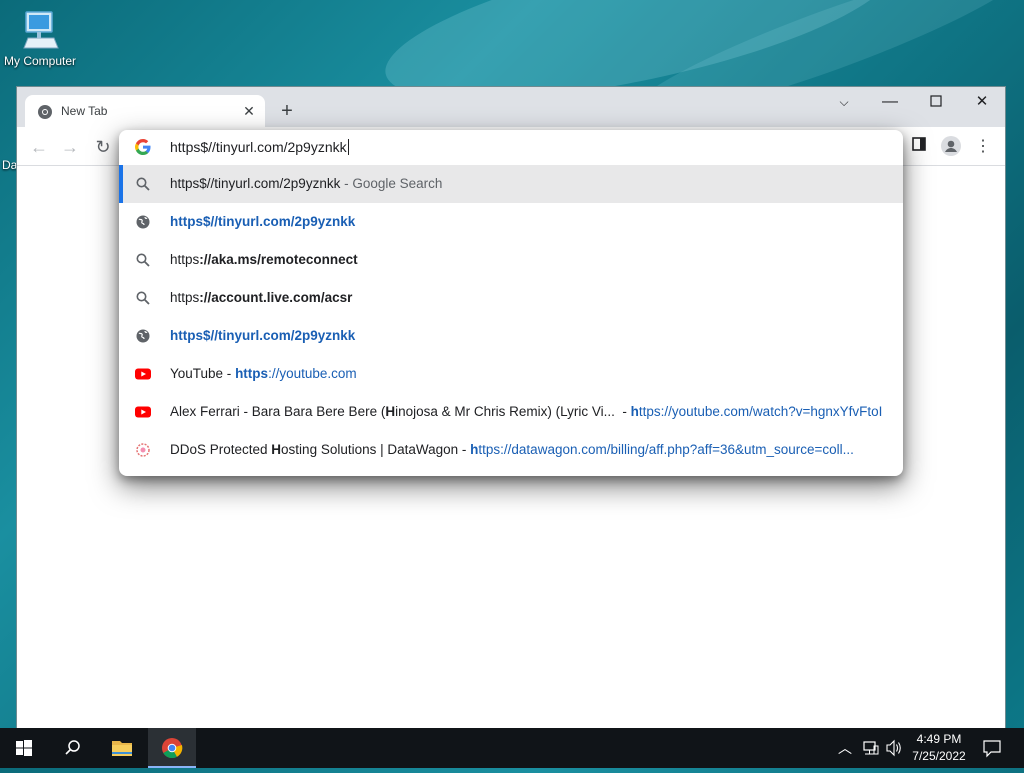 The height and width of the screenshot is (773, 1024). I want to click on clock-date: 7/25/2022, so click(939, 756).